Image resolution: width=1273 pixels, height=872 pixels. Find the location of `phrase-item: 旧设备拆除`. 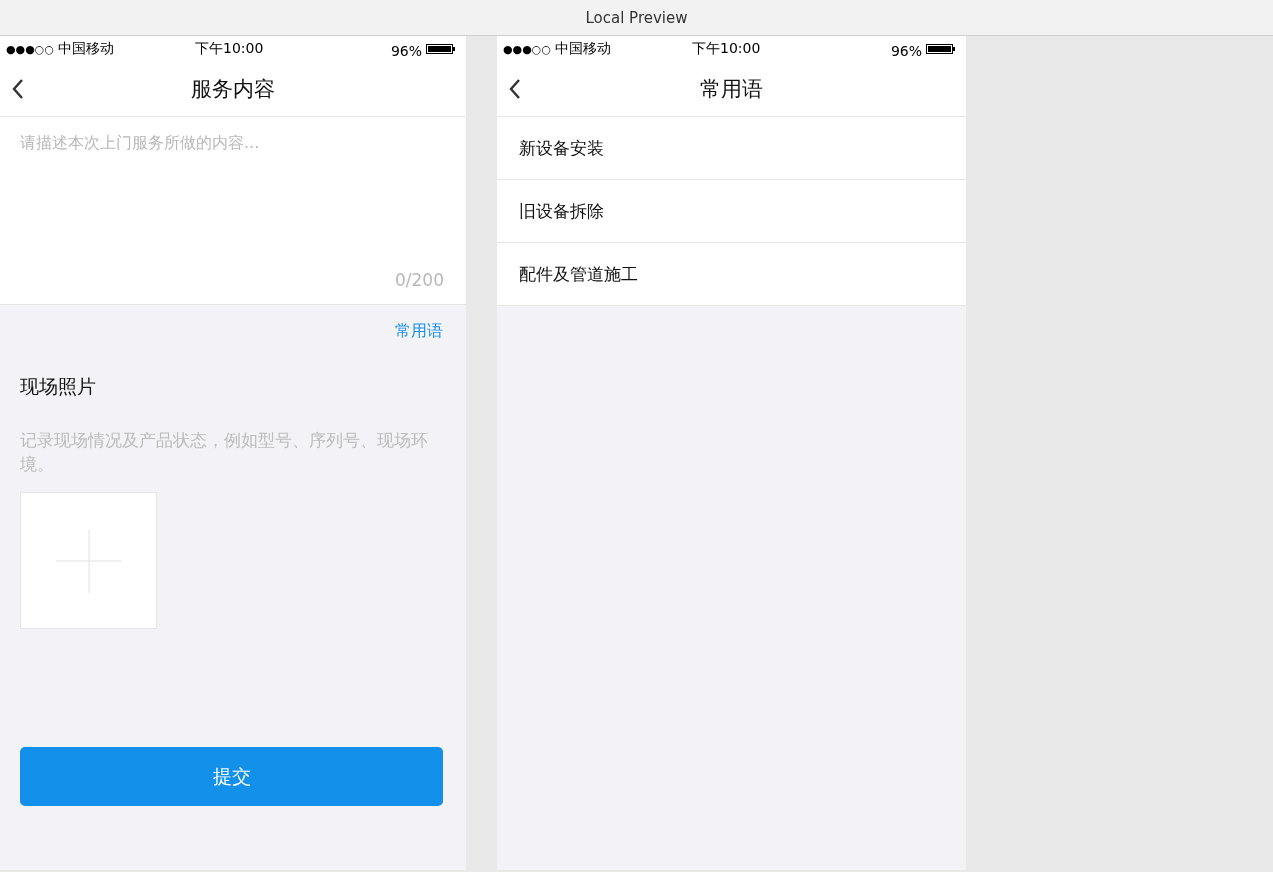

phrase-item: 旧设备拆除 is located at coordinates (731, 211).